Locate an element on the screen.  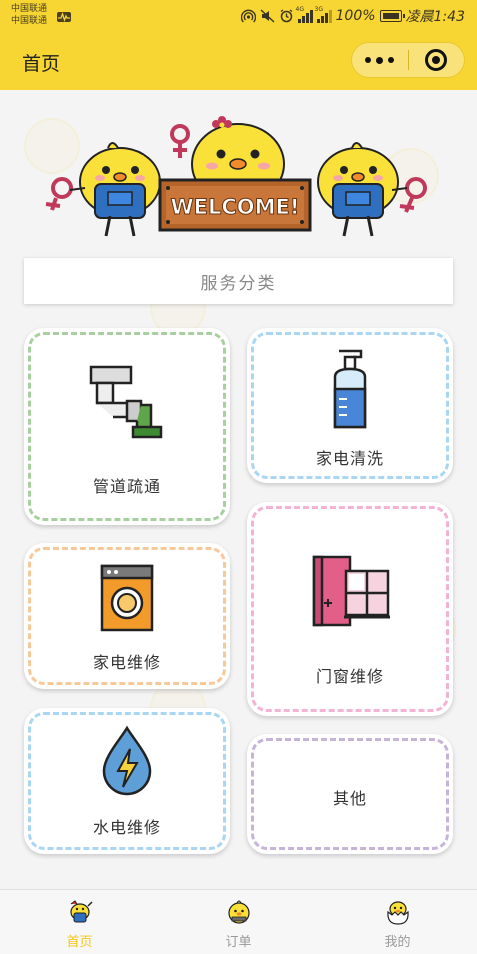
service-label: 家电清洗 is located at coordinates (349, 458).